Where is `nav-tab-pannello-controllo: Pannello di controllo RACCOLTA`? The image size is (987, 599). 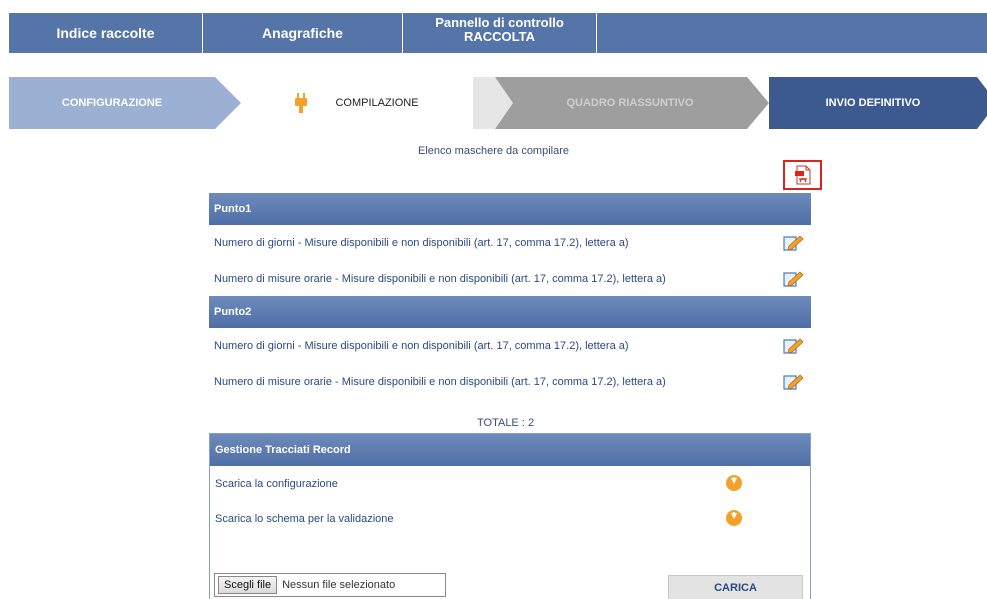
nav-tab-pannello-controllo: Pannello di controllo RACCOLTA is located at coordinates (500, 33).